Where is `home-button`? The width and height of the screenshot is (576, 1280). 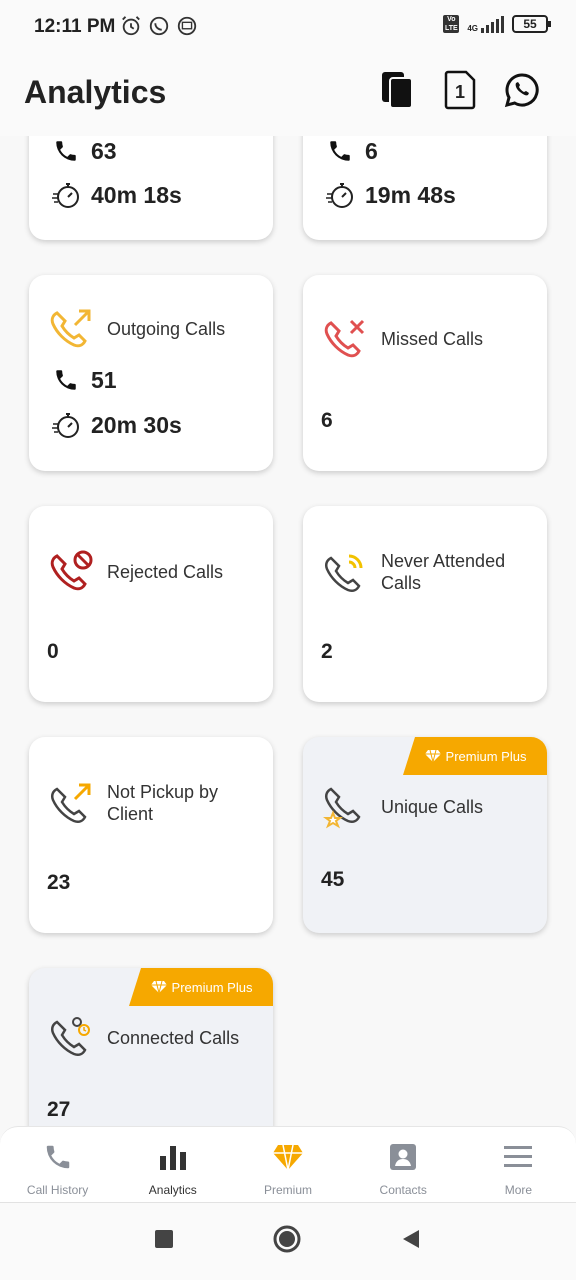 home-button is located at coordinates (287, 1241).